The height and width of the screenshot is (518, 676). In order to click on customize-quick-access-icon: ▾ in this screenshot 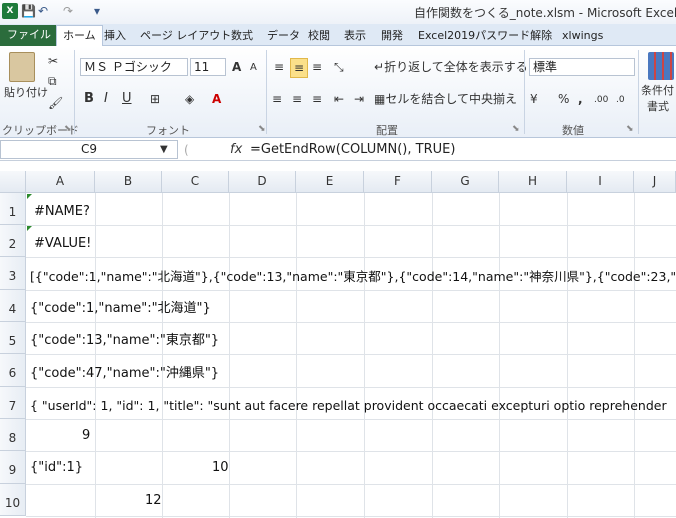, I will do `click(97, 11)`.